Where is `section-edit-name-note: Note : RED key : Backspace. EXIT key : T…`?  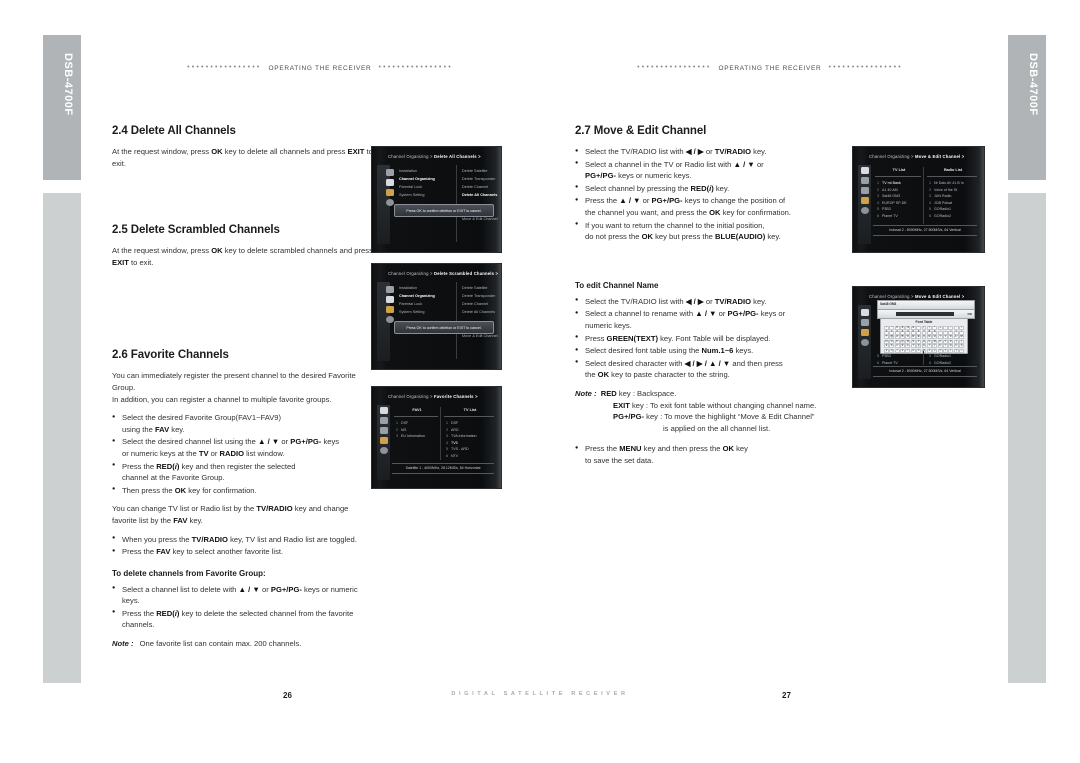 section-edit-name-note: Note : RED key : Backspace. EXIT key : T… is located at coordinates (706, 411).